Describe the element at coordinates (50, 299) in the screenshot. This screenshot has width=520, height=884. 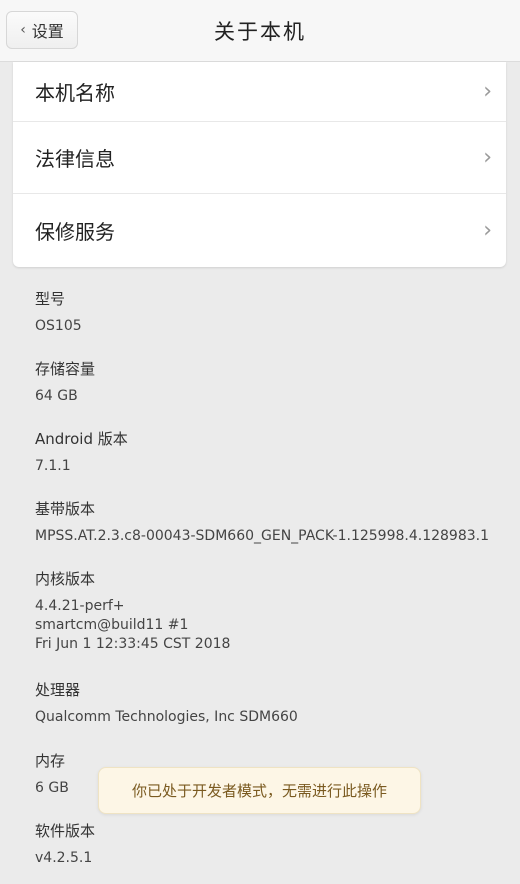
I see `info-label: 型号` at that location.